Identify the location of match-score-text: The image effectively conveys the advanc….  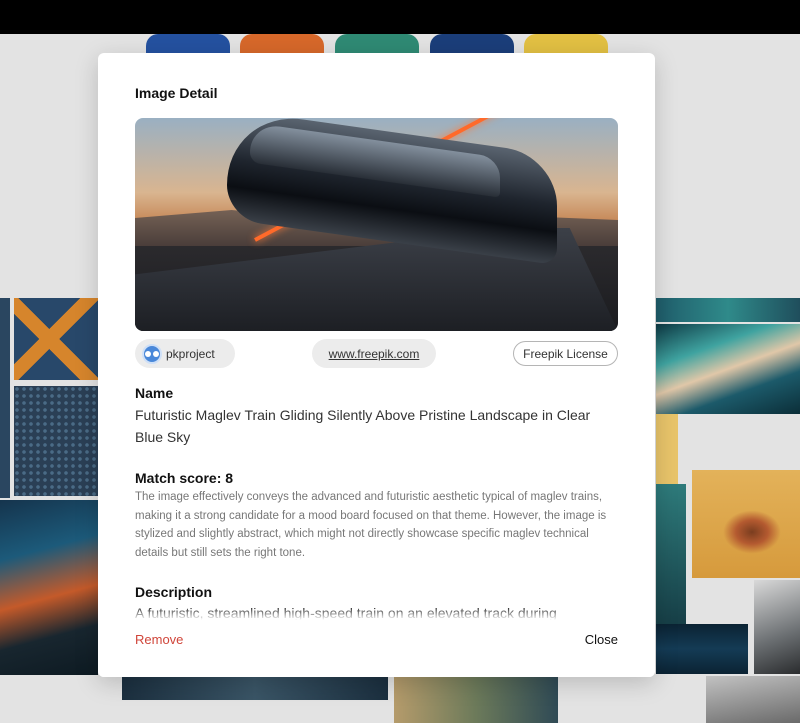
(371, 525).